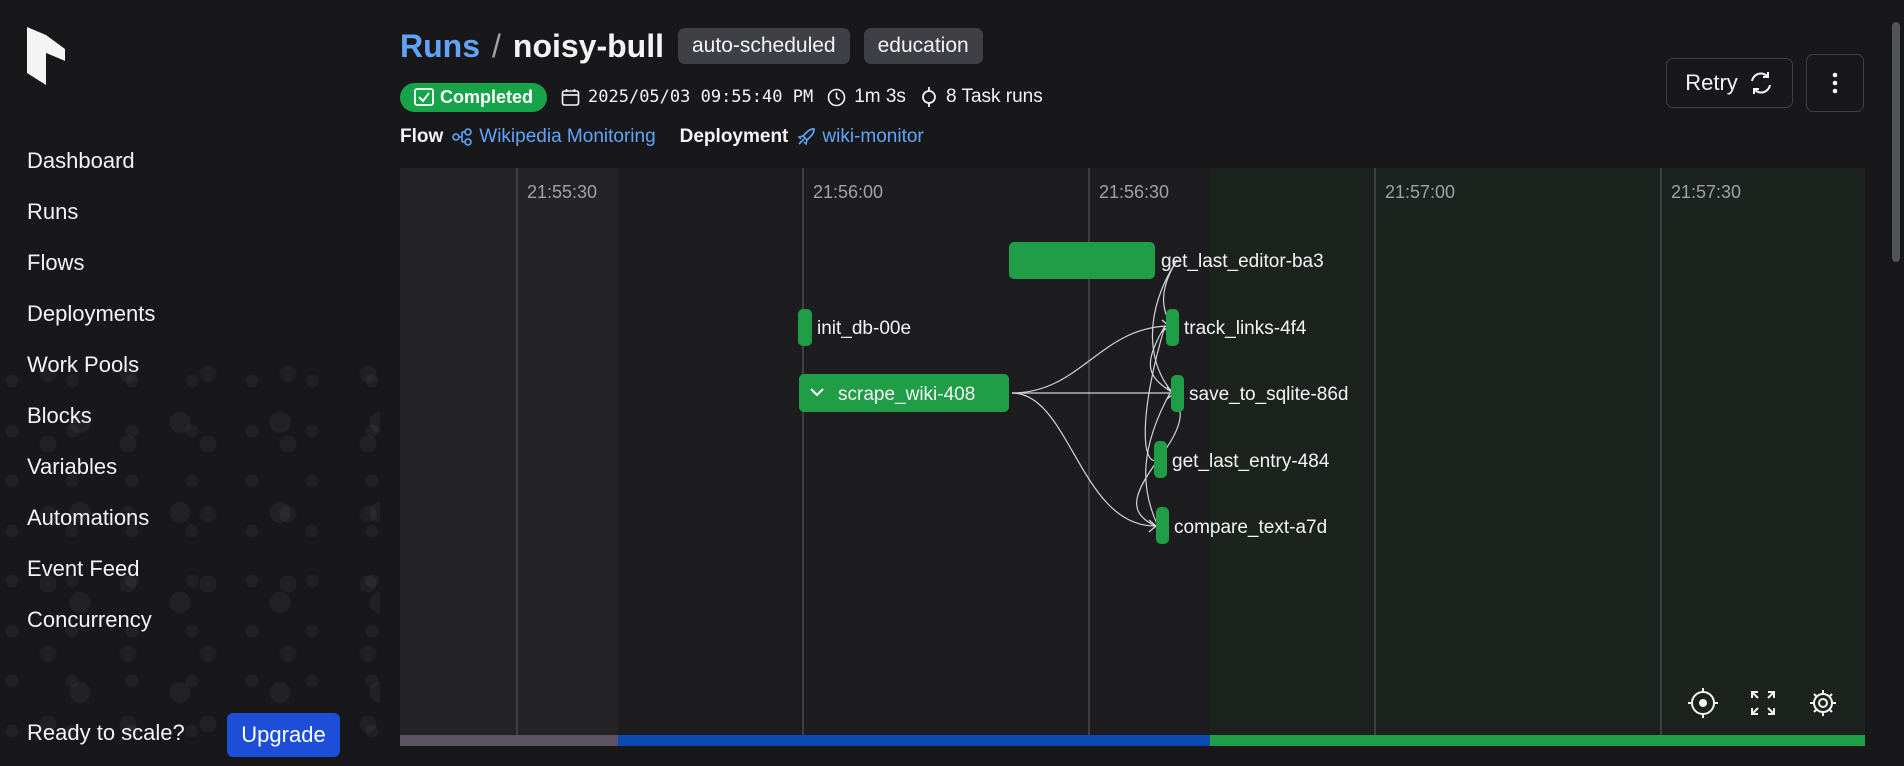 The image size is (1904, 766). What do you see at coordinates (570, 97) in the screenshot?
I see `calendar-icon` at bounding box center [570, 97].